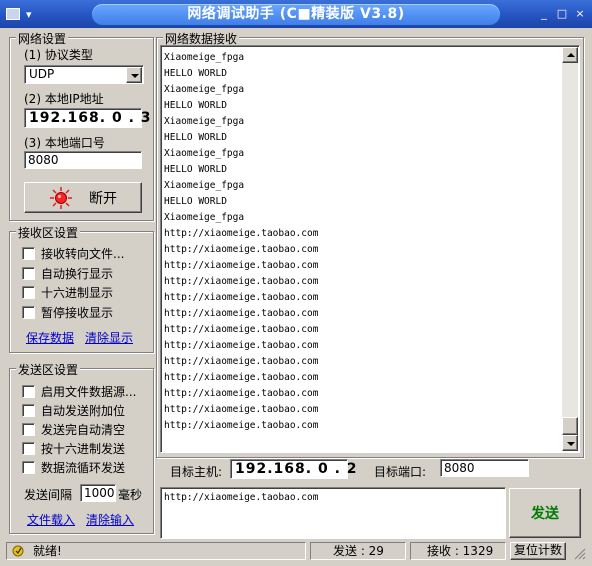 This screenshot has width=592, height=566. What do you see at coordinates (13, 14) in the screenshot?
I see `computer-icon` at bounding box center [13, 14].